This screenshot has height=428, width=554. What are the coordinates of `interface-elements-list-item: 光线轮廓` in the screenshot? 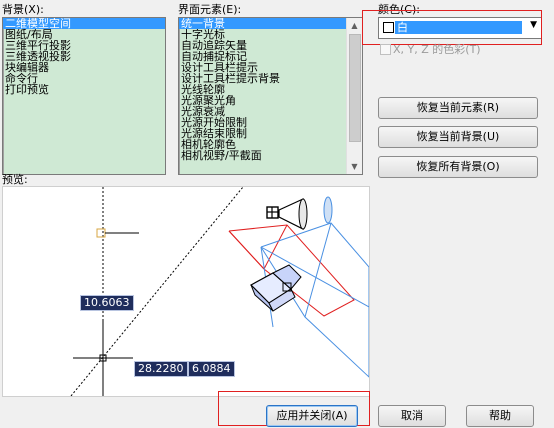 It's located at (262, 89).